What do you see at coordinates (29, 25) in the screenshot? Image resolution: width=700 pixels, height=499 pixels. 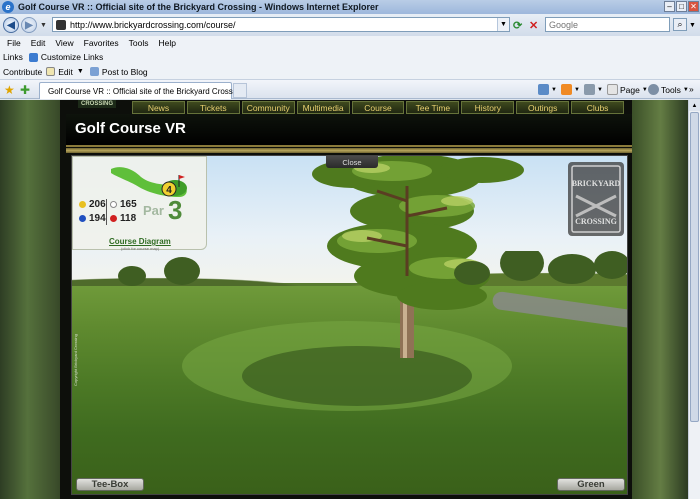 I see `forward-button: ▶` at bounding box center [29, 25].